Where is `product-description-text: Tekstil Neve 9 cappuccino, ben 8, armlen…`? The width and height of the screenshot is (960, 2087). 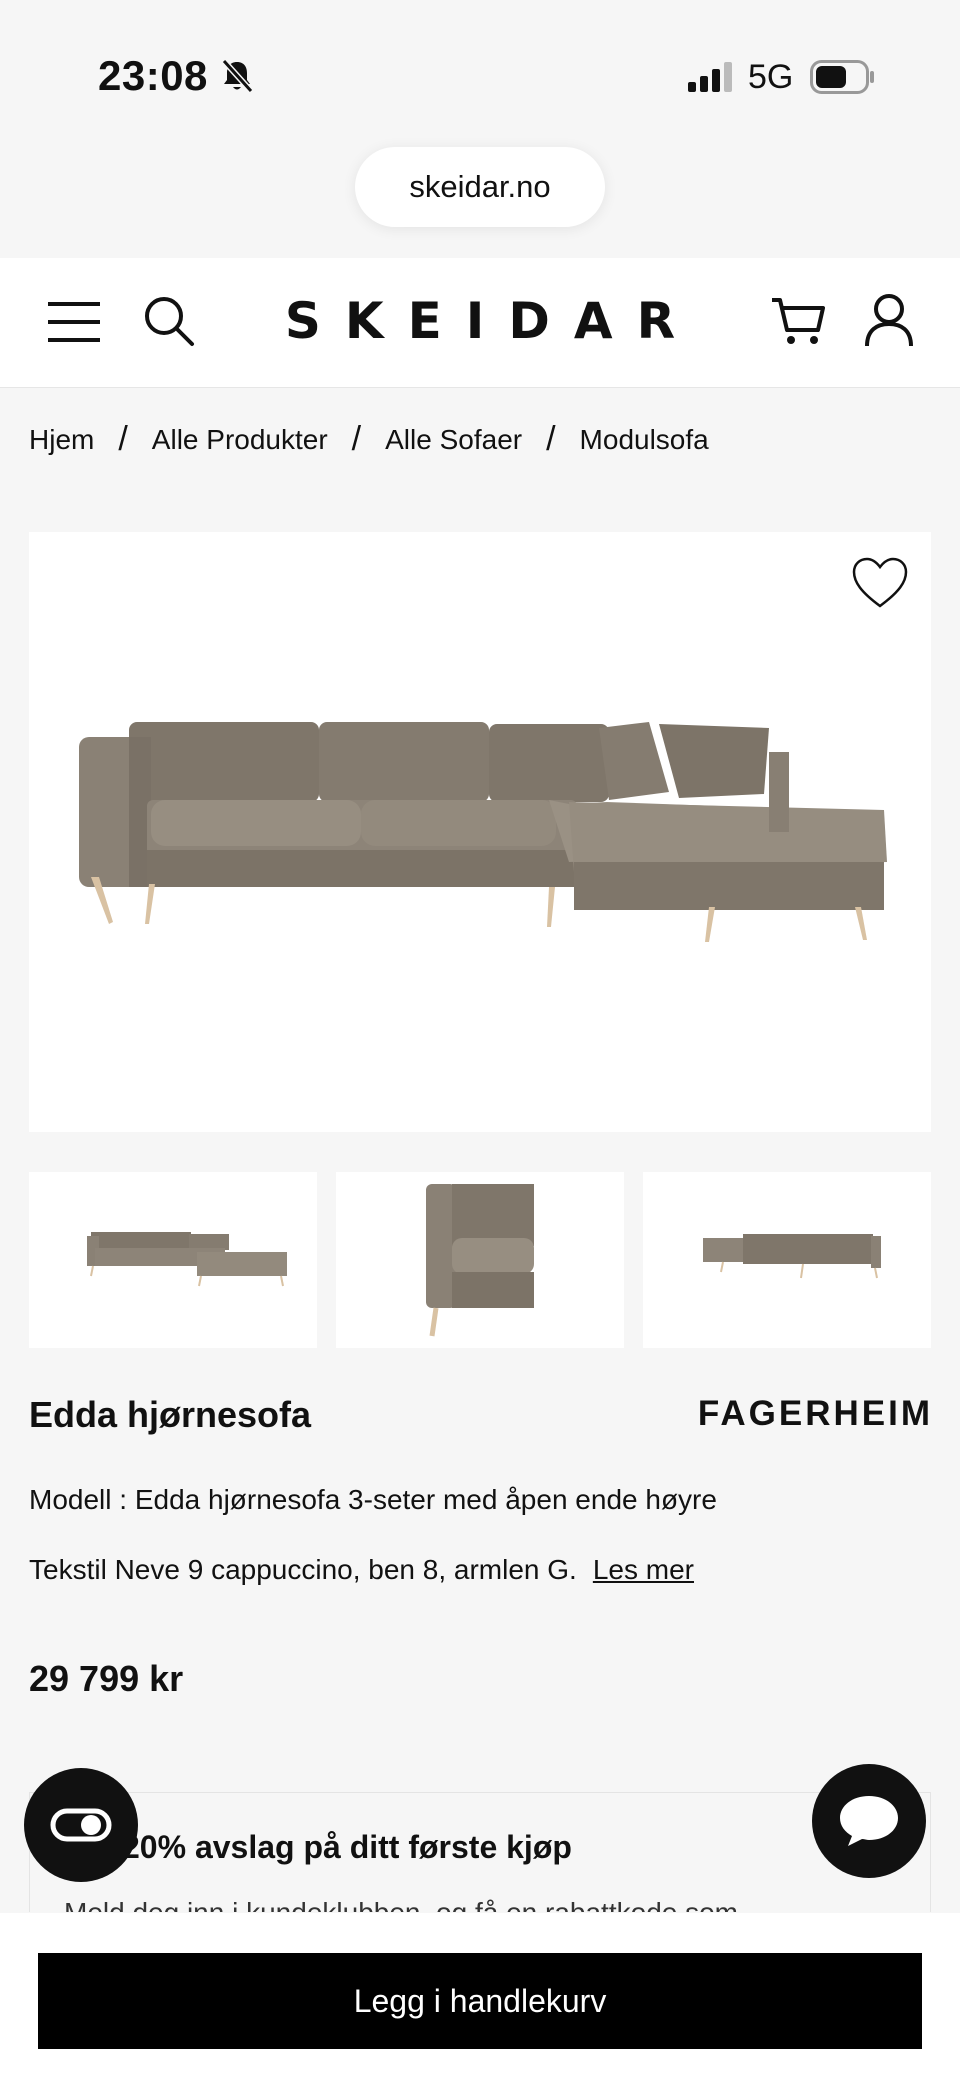 product-description-text: Tekstil Neve 9 cappuccino, ben 8, armlen… is located at coordinates (303, 1569).